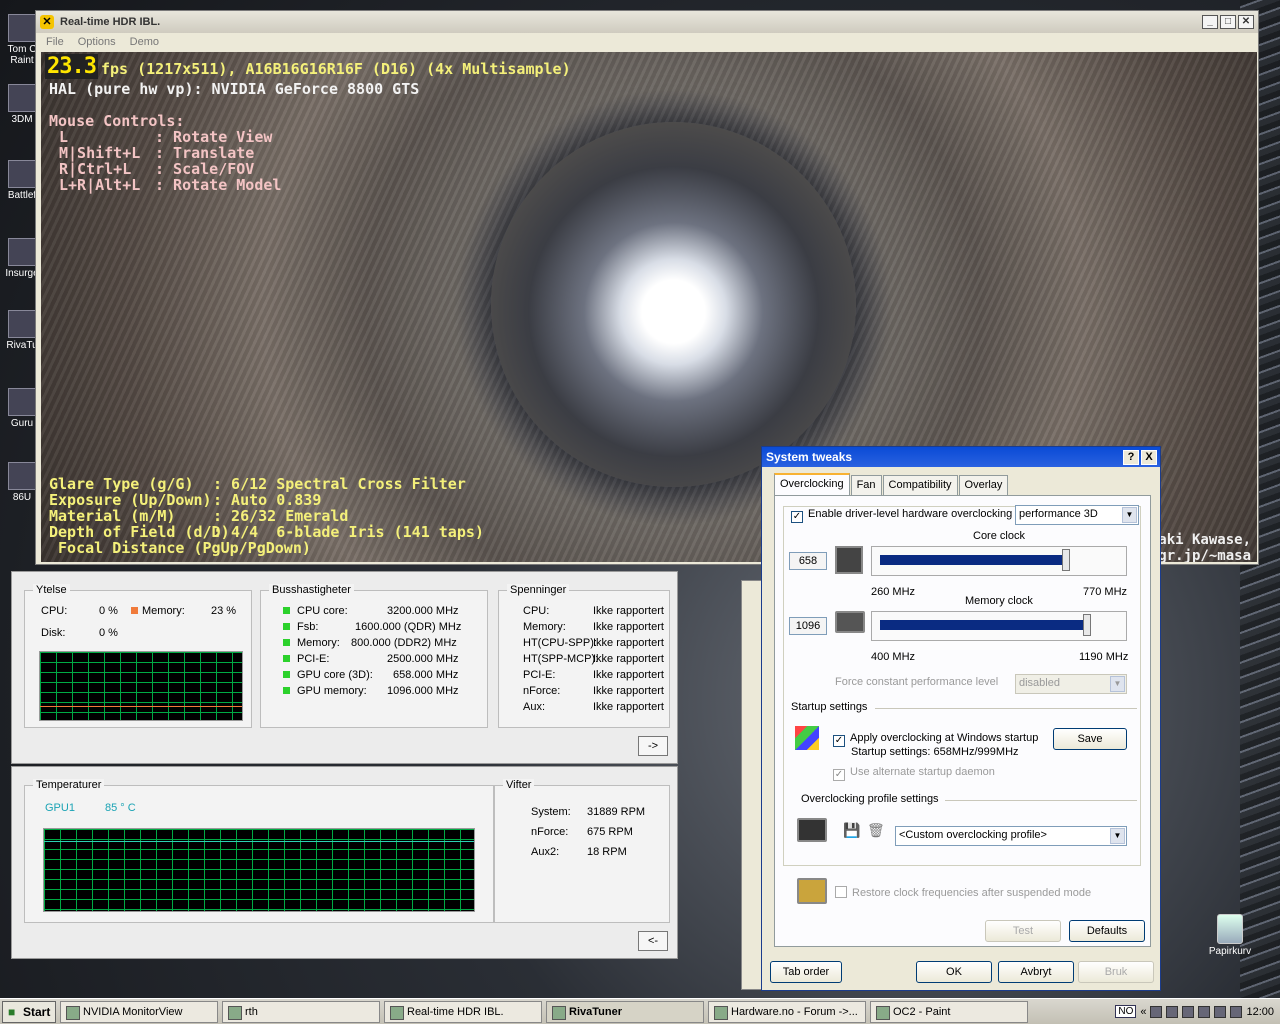 The width and height of the screenshot is (1280, 1024). I want to click on core-clock-slider, so click(999, 561).